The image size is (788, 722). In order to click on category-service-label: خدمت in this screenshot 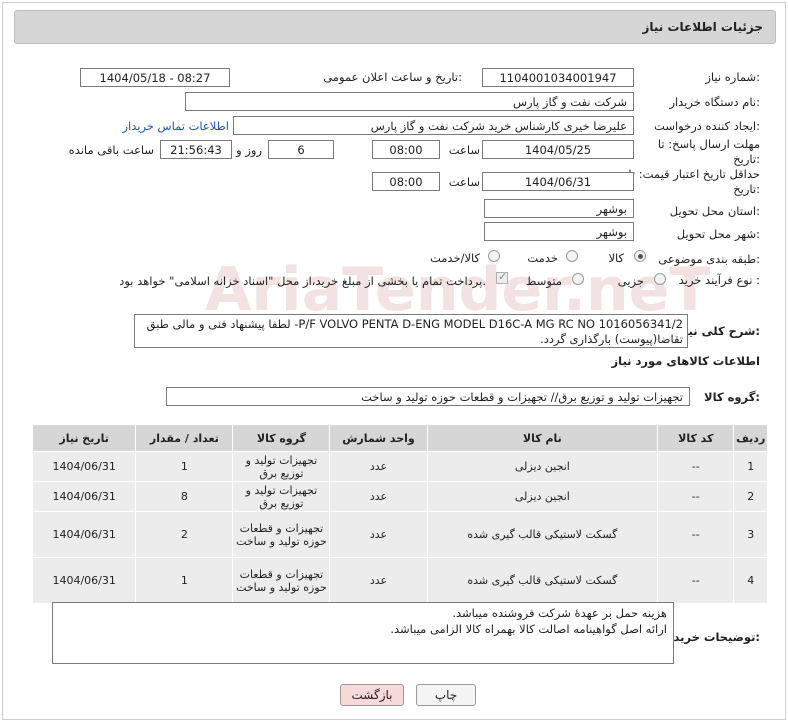, I will do `click(542, 258)`.